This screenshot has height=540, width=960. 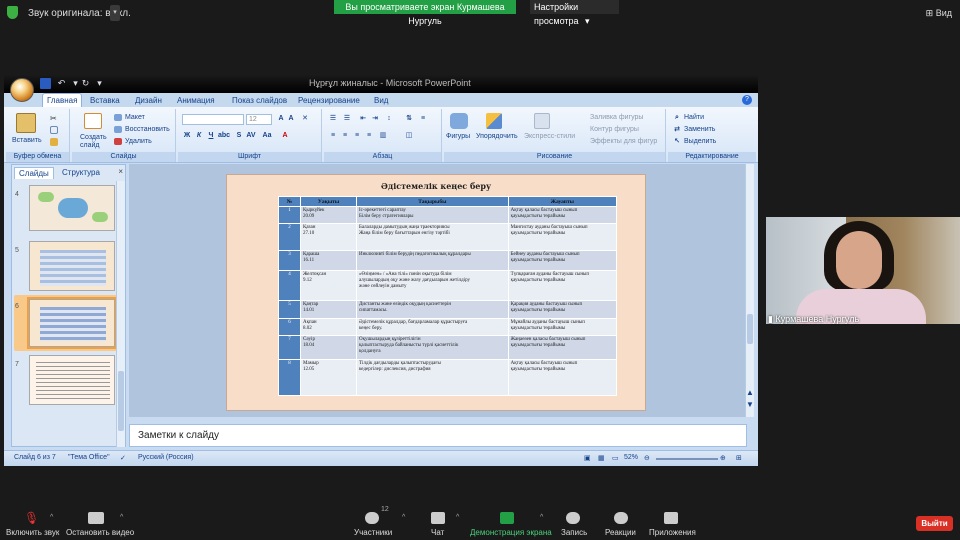 I want to click on share-screen-button: Демонстрация экрана, so click(x=511, y=532).